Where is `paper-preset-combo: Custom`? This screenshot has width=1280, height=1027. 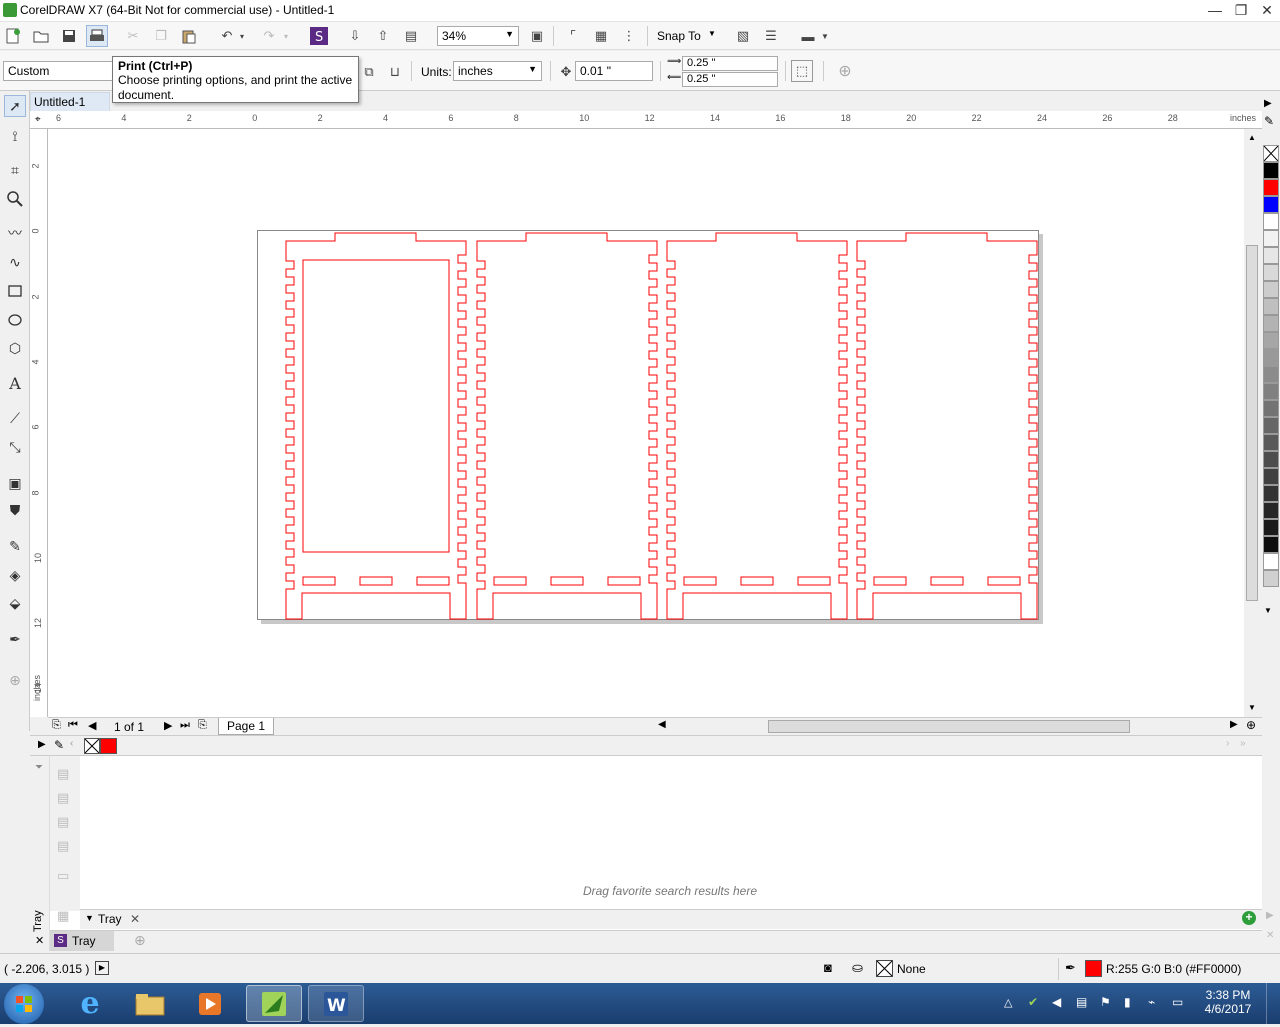 paper-preset-combo: Custom is located at coordinates (58, 71).